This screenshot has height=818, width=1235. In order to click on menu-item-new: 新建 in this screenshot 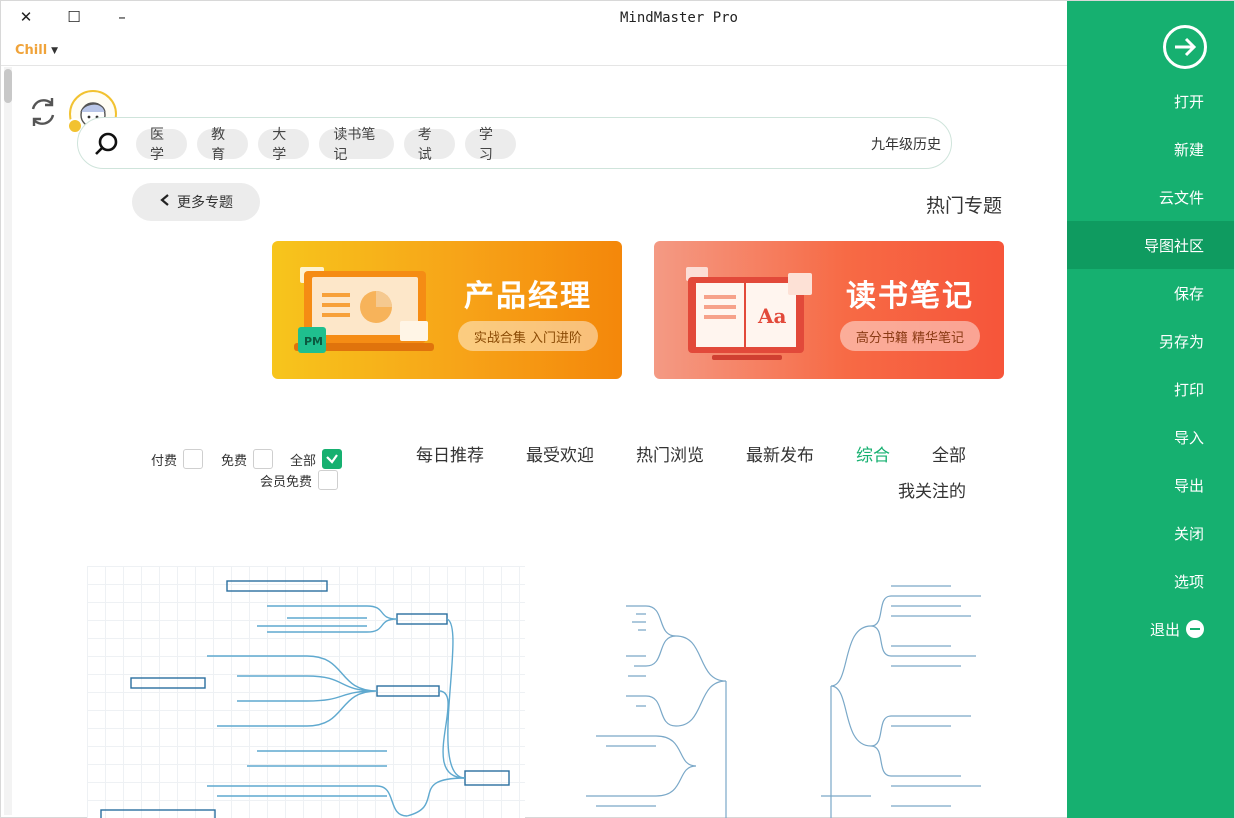, I will do `click(1150, 149)`.